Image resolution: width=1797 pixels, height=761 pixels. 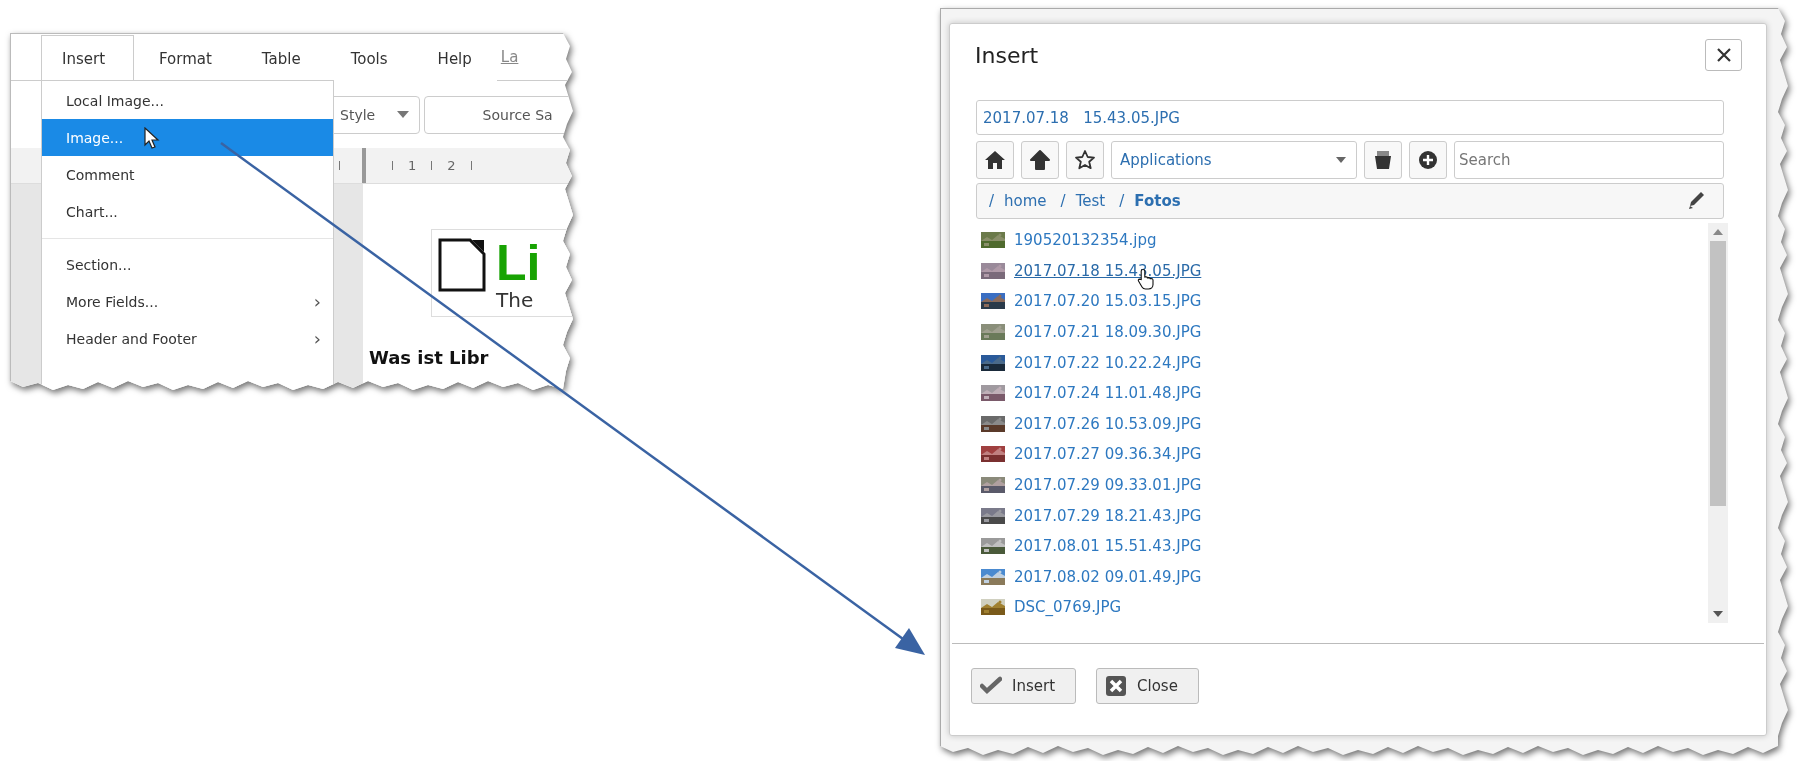 What do you see at coordinates (1116, 686) in the screenshot?
I see `close-box-icon` at bounding box center [1116, 686].